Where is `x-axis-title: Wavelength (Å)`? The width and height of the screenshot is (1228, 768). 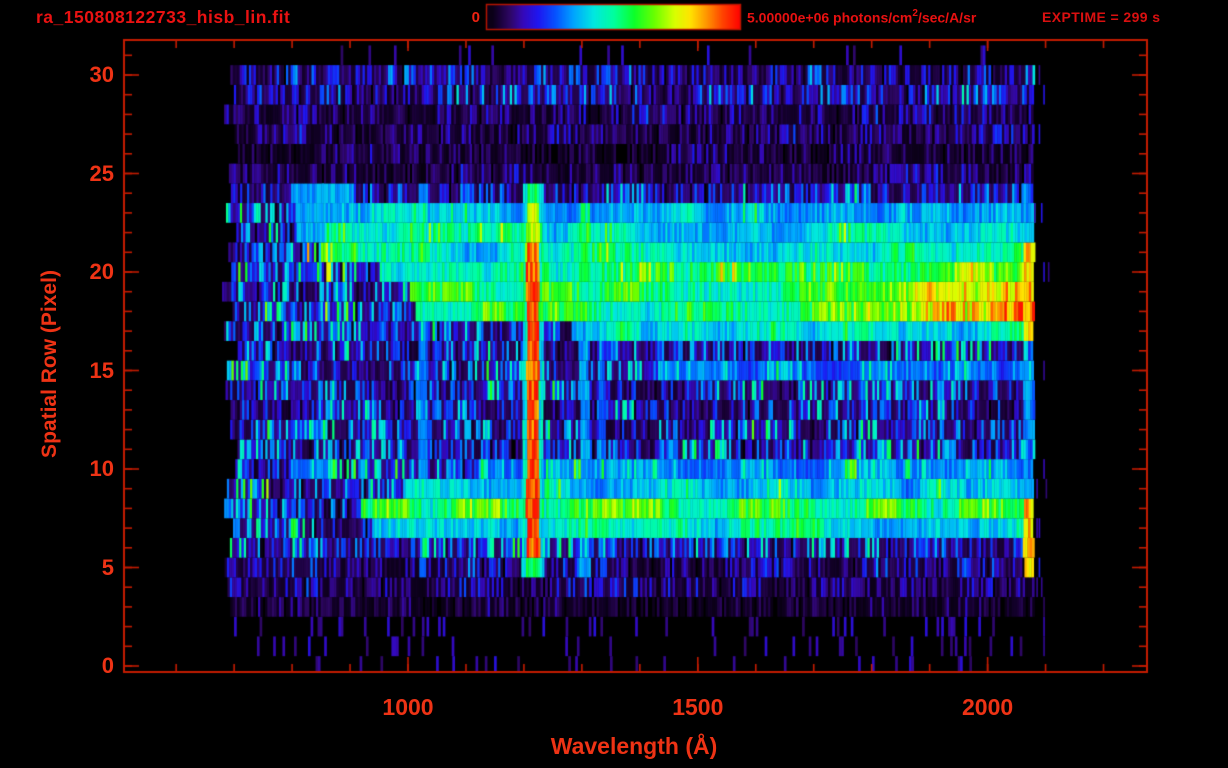
x-axis-title: Wavelength (Å) is located at coordinates (634, 746).